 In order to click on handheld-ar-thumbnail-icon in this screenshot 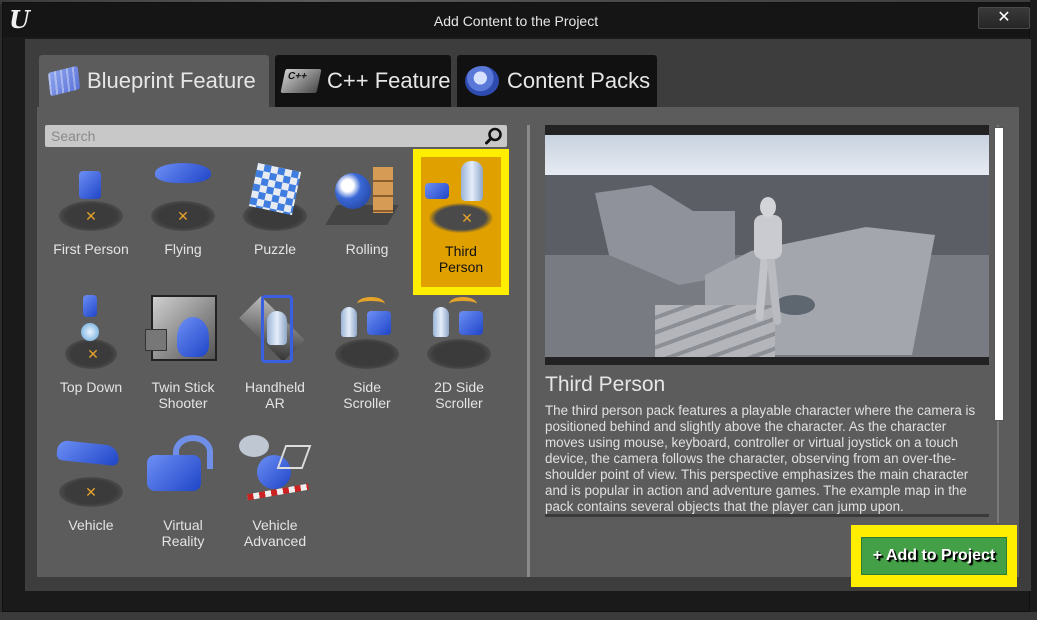, I will do `click(275, 333)`.